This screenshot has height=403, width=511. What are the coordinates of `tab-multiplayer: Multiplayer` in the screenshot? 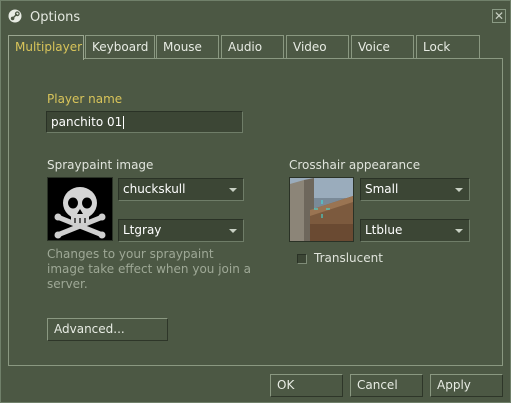 It's located at (46, 47).